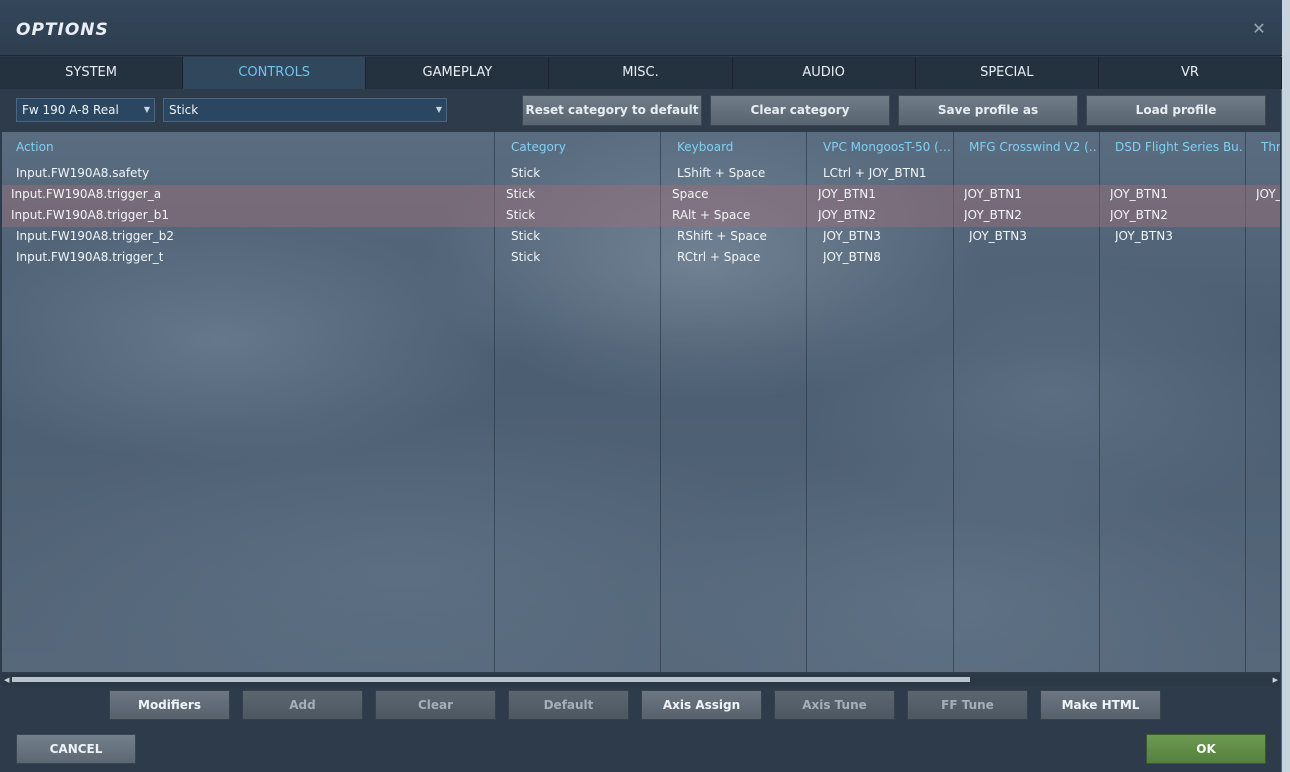 This screenshot has width=1290, height=772. What do you see at coordinates (90, 257) in the screenshot?
I see `cell-action: Input.FW190A8.trigger_t` at bounding box center [90, 257].